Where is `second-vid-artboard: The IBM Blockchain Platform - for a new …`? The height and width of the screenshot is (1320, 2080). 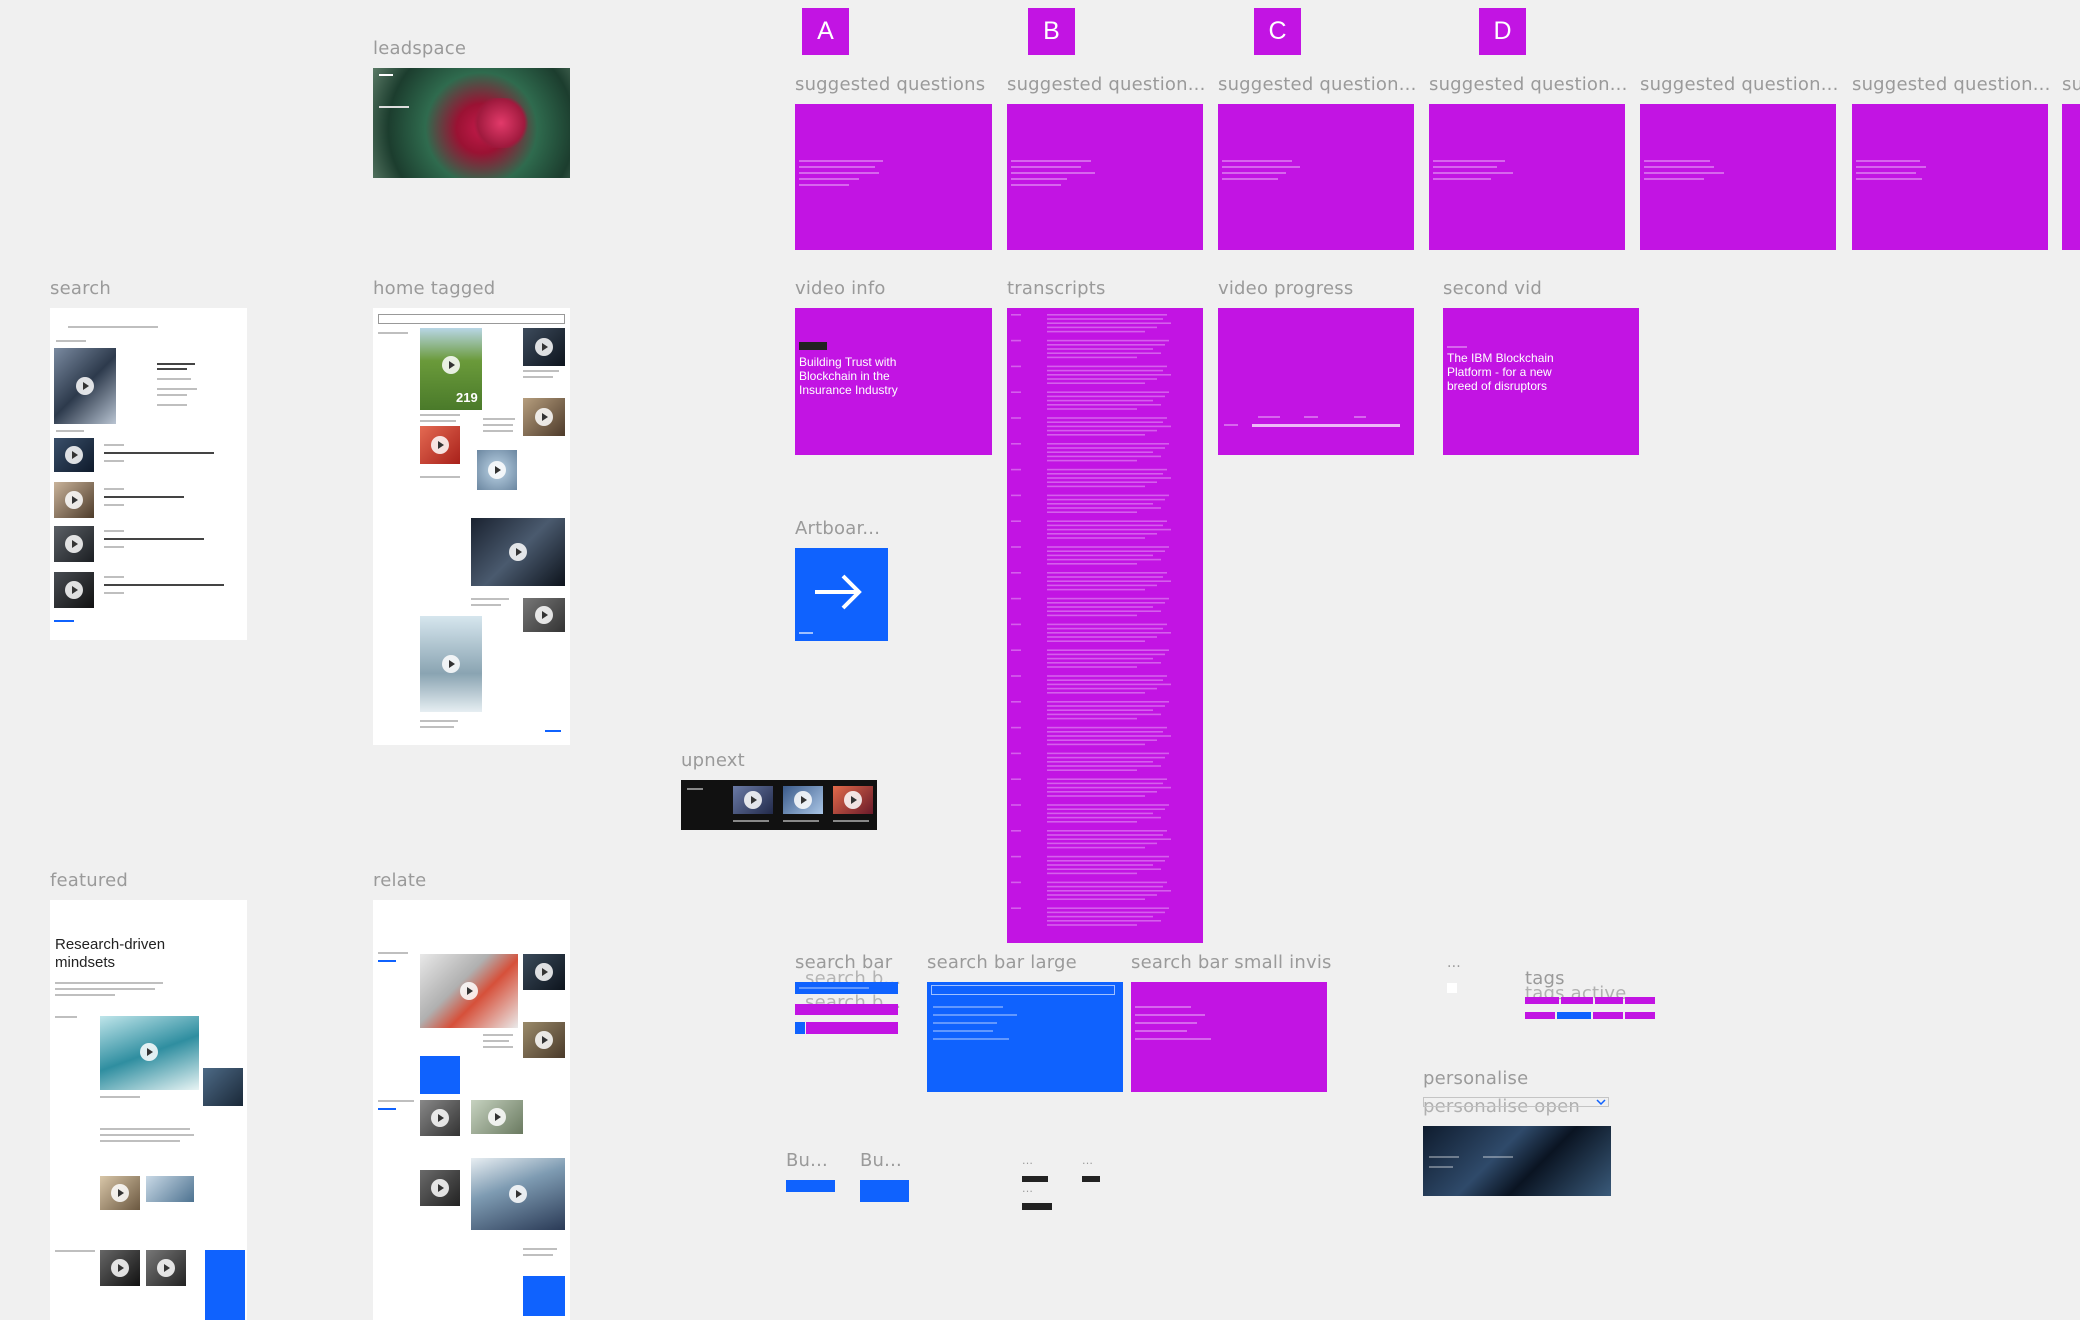
second-vid-artboard: The IBM Blockchain Platform - for a new … is located at coordinates (1541, 381).